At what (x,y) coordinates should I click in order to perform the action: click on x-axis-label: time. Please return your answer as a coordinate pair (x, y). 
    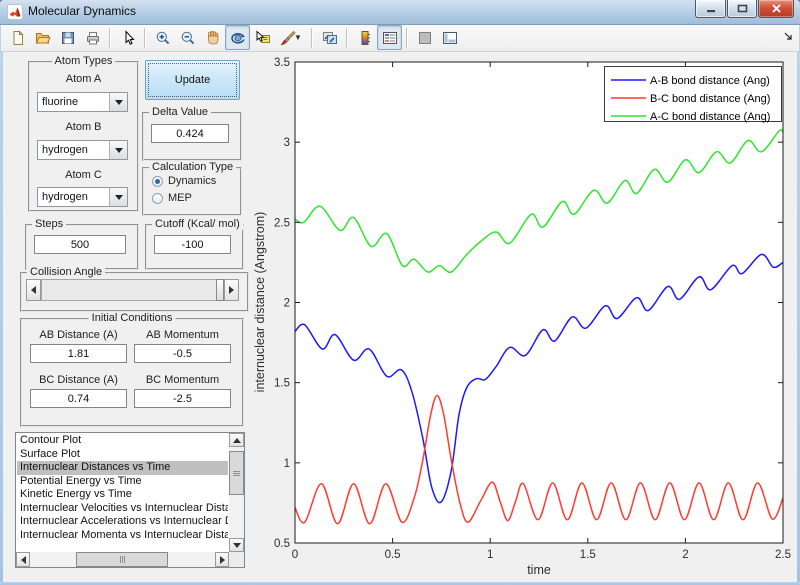
    Looking at the image, I should click on (539, 570).